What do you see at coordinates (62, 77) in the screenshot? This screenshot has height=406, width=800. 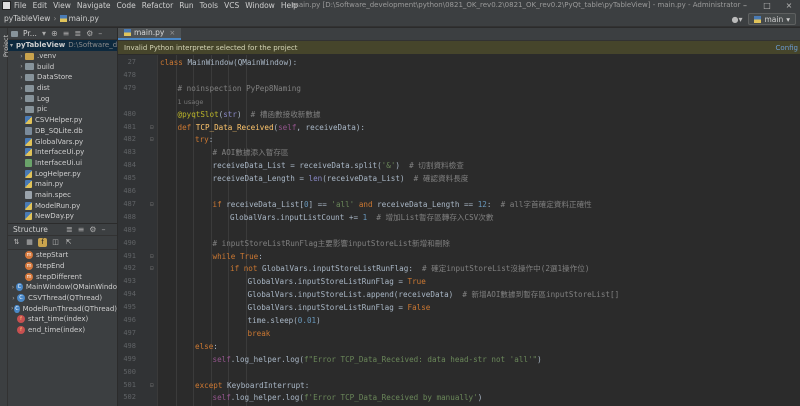 I see `tree-item: › DataStore` at bounding box center [62, 77].